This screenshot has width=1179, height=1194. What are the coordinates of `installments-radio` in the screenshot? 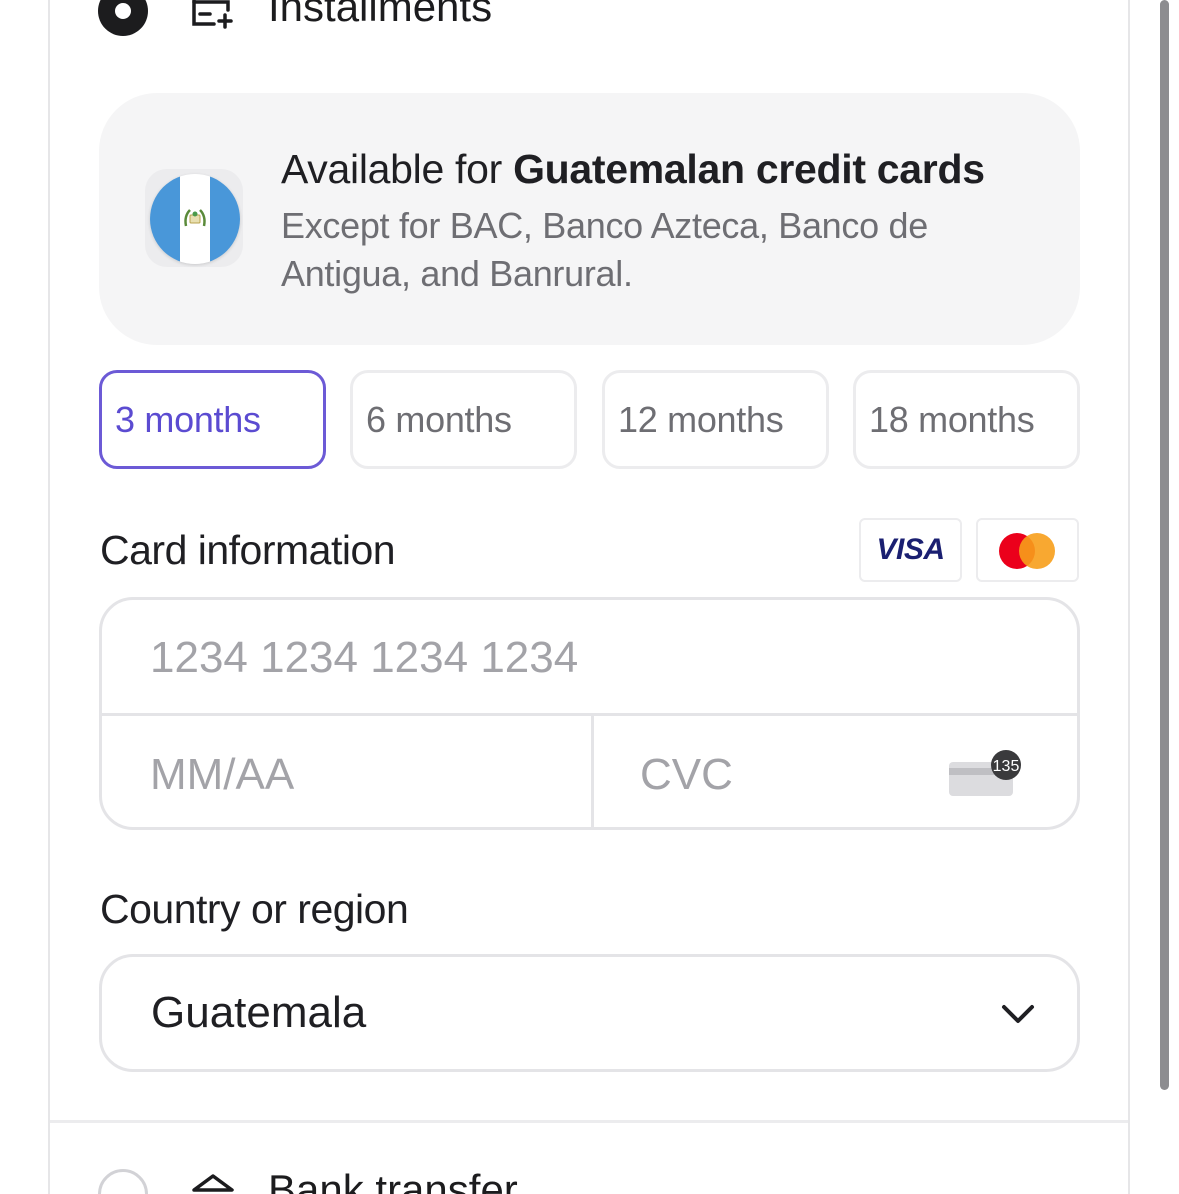 It's located at (123, 18).